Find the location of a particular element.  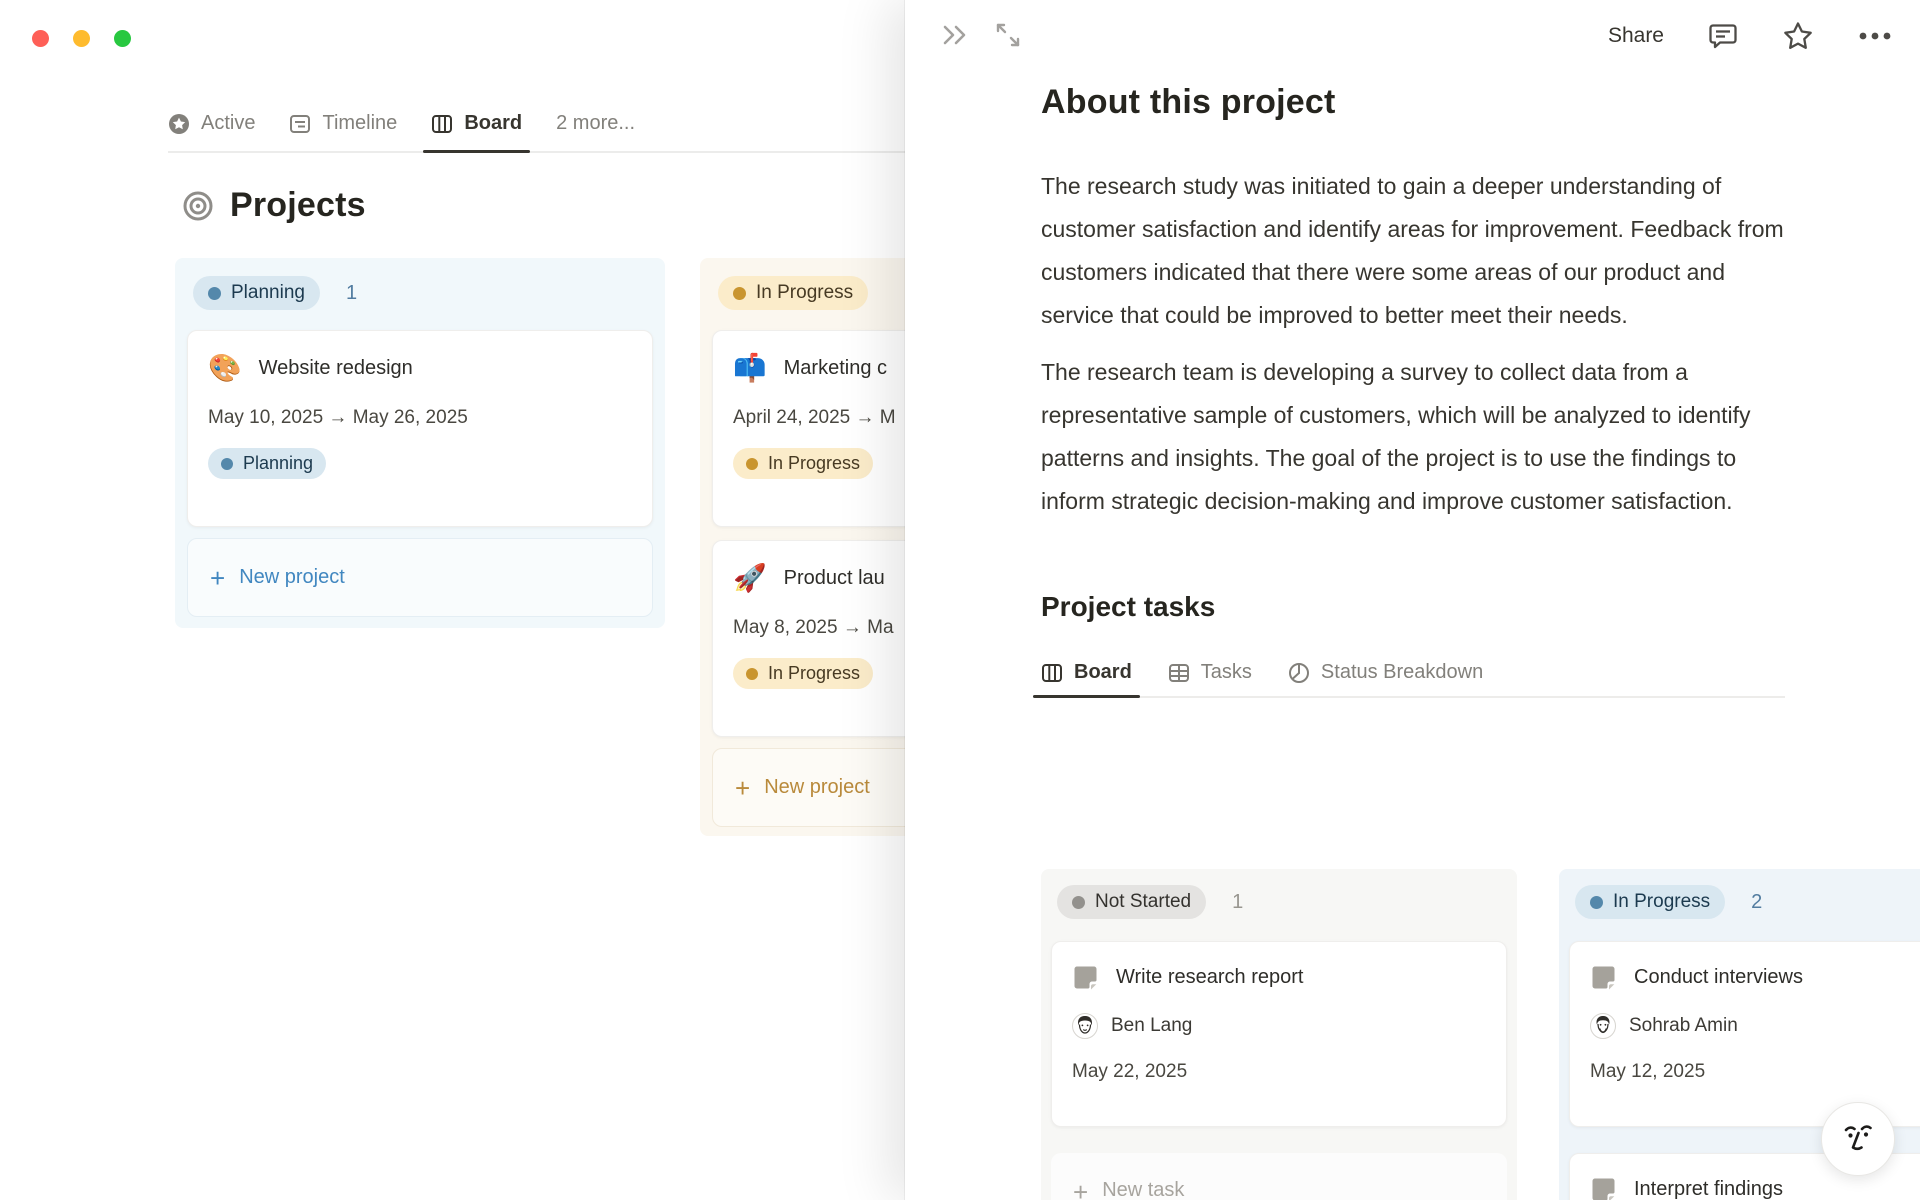

tab-label: Status Breakdown is located at coordinates (1402, 672).